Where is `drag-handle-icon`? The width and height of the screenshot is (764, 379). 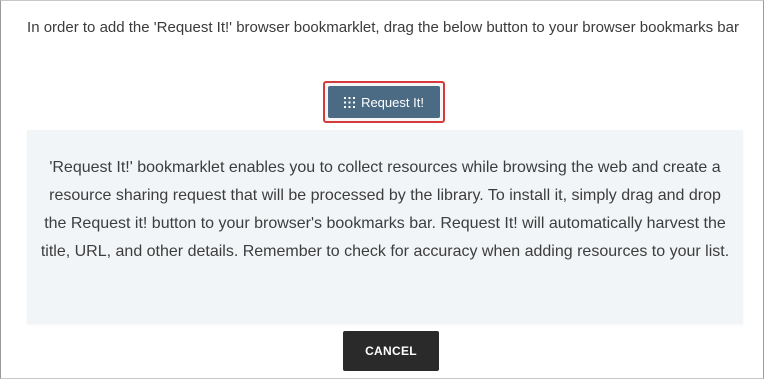
drag-handle-icon is located at coordinates (350, 102).